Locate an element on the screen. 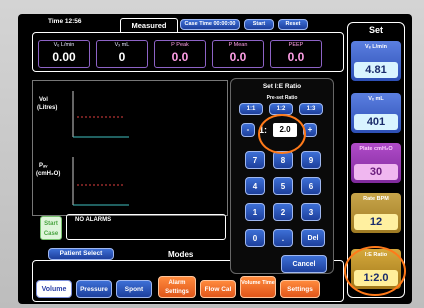  key-0: 0 is located at coordinates (255, 238).